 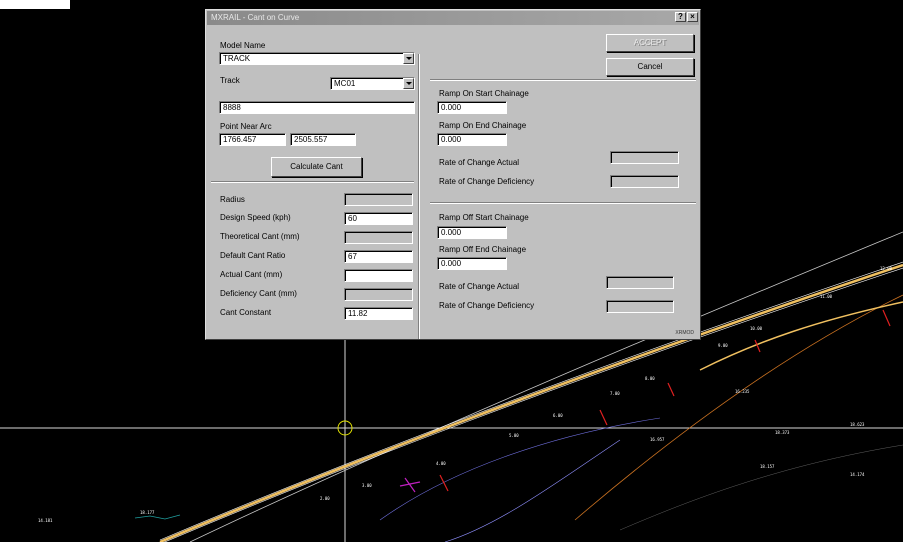 What do you see at coordinates (640, 306) in the screenshot?
I see `roc-deficiency-off-field` at bounding box center [640, 306].